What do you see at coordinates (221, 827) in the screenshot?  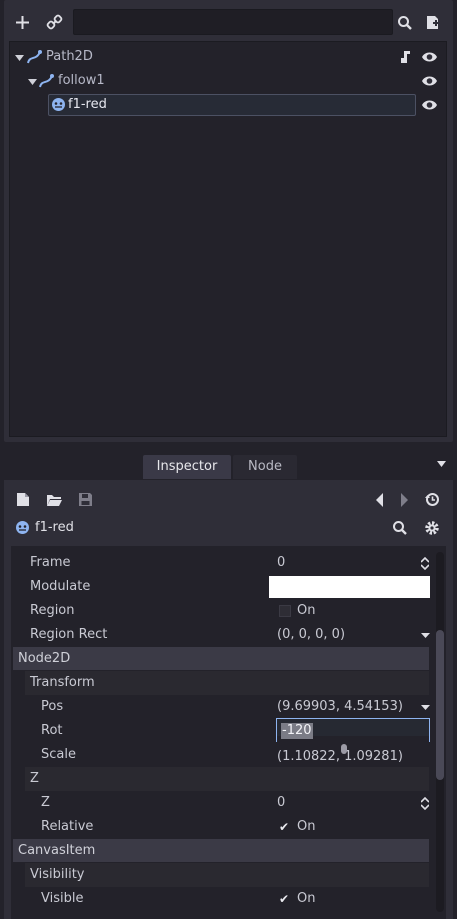 I see `property-relative: Relative ✔ On` at bounding box center [221, 827].